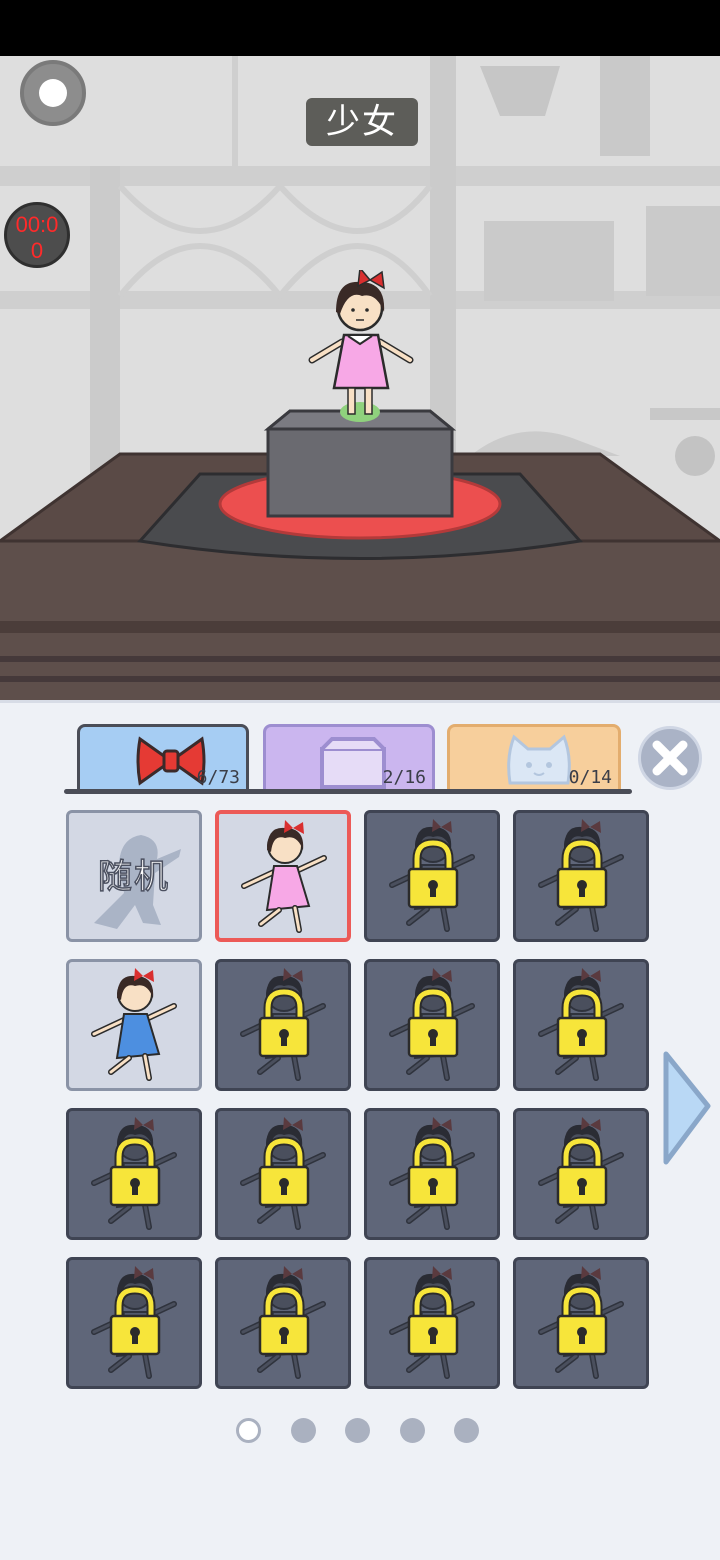 The image size is (720, 1560). I want to click on tab-bows: 6/73, so click(163, 757).